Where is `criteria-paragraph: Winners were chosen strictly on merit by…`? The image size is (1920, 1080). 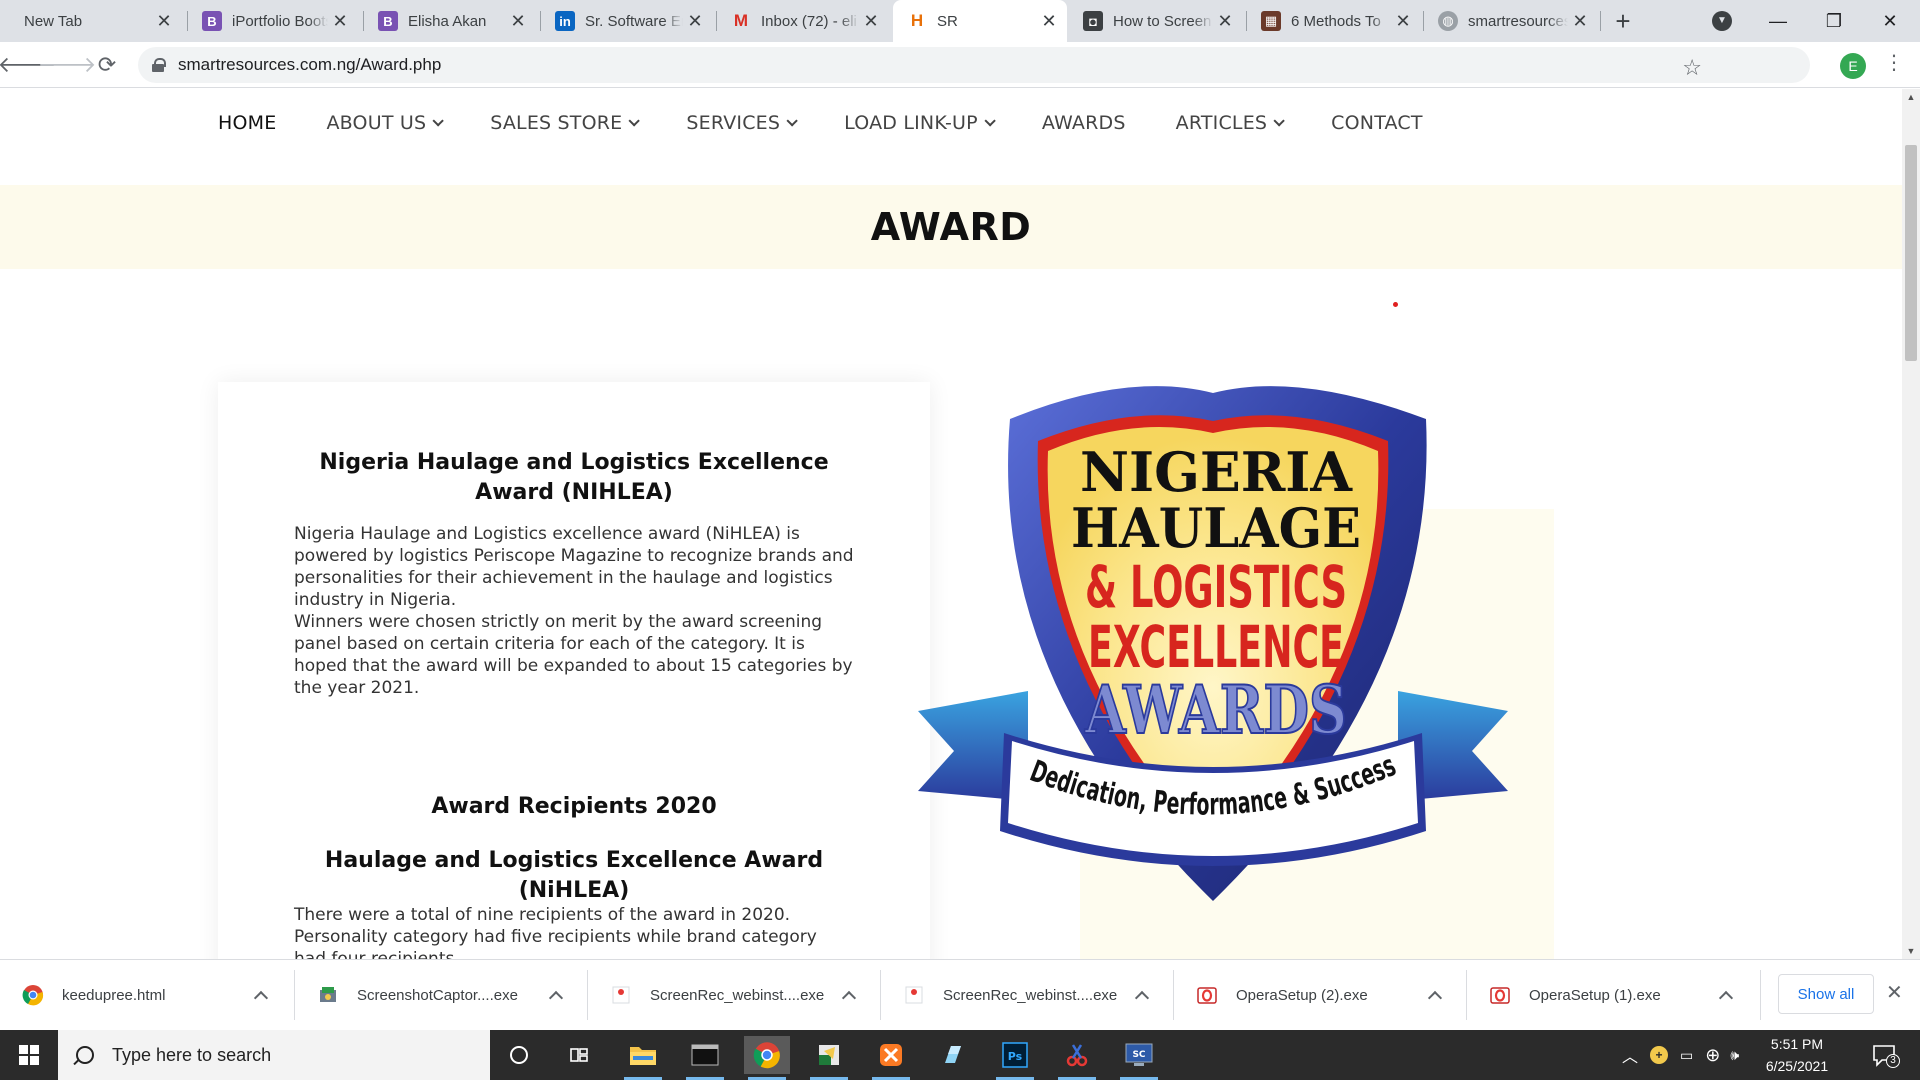 criteria-paragraph: Winners were chosen strictly on merit by… is located at coordinates (573, 655).